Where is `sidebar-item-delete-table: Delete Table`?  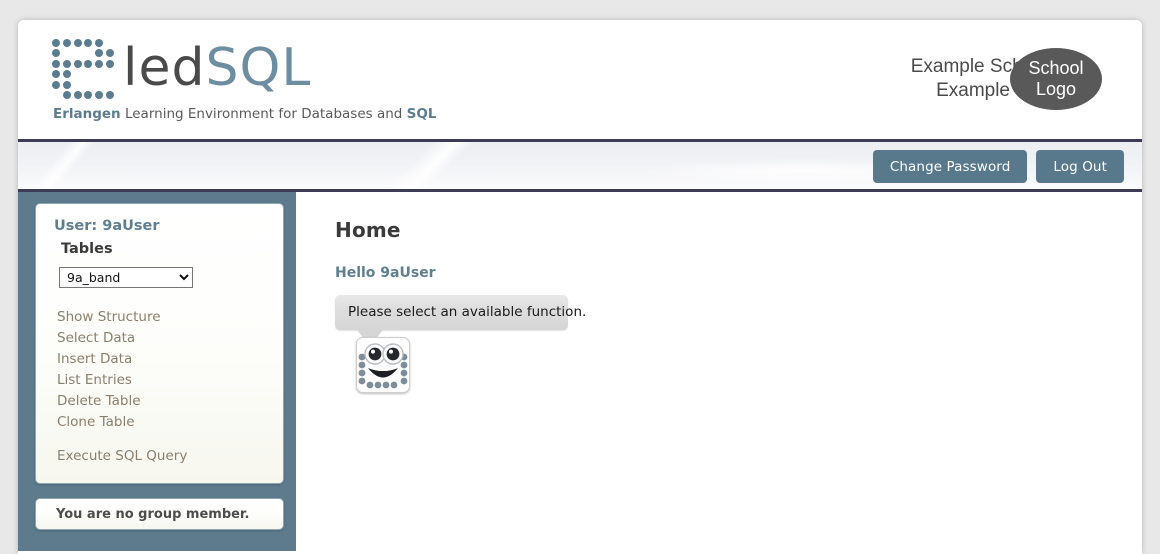
sidebar-item-delete-table: Delete Table is located at coordinates (161, 401).